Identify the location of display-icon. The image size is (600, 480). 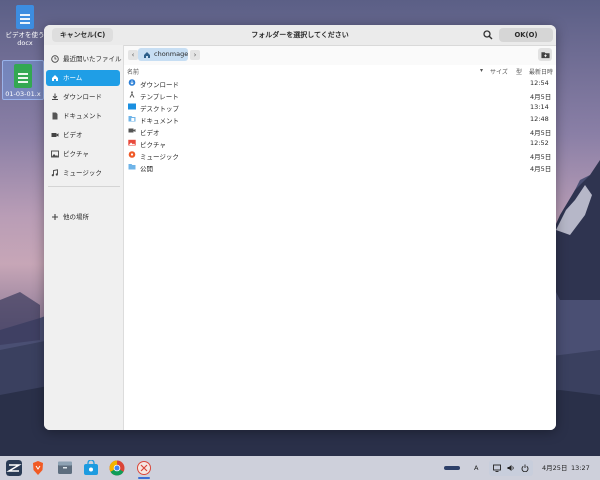
(497, 468).